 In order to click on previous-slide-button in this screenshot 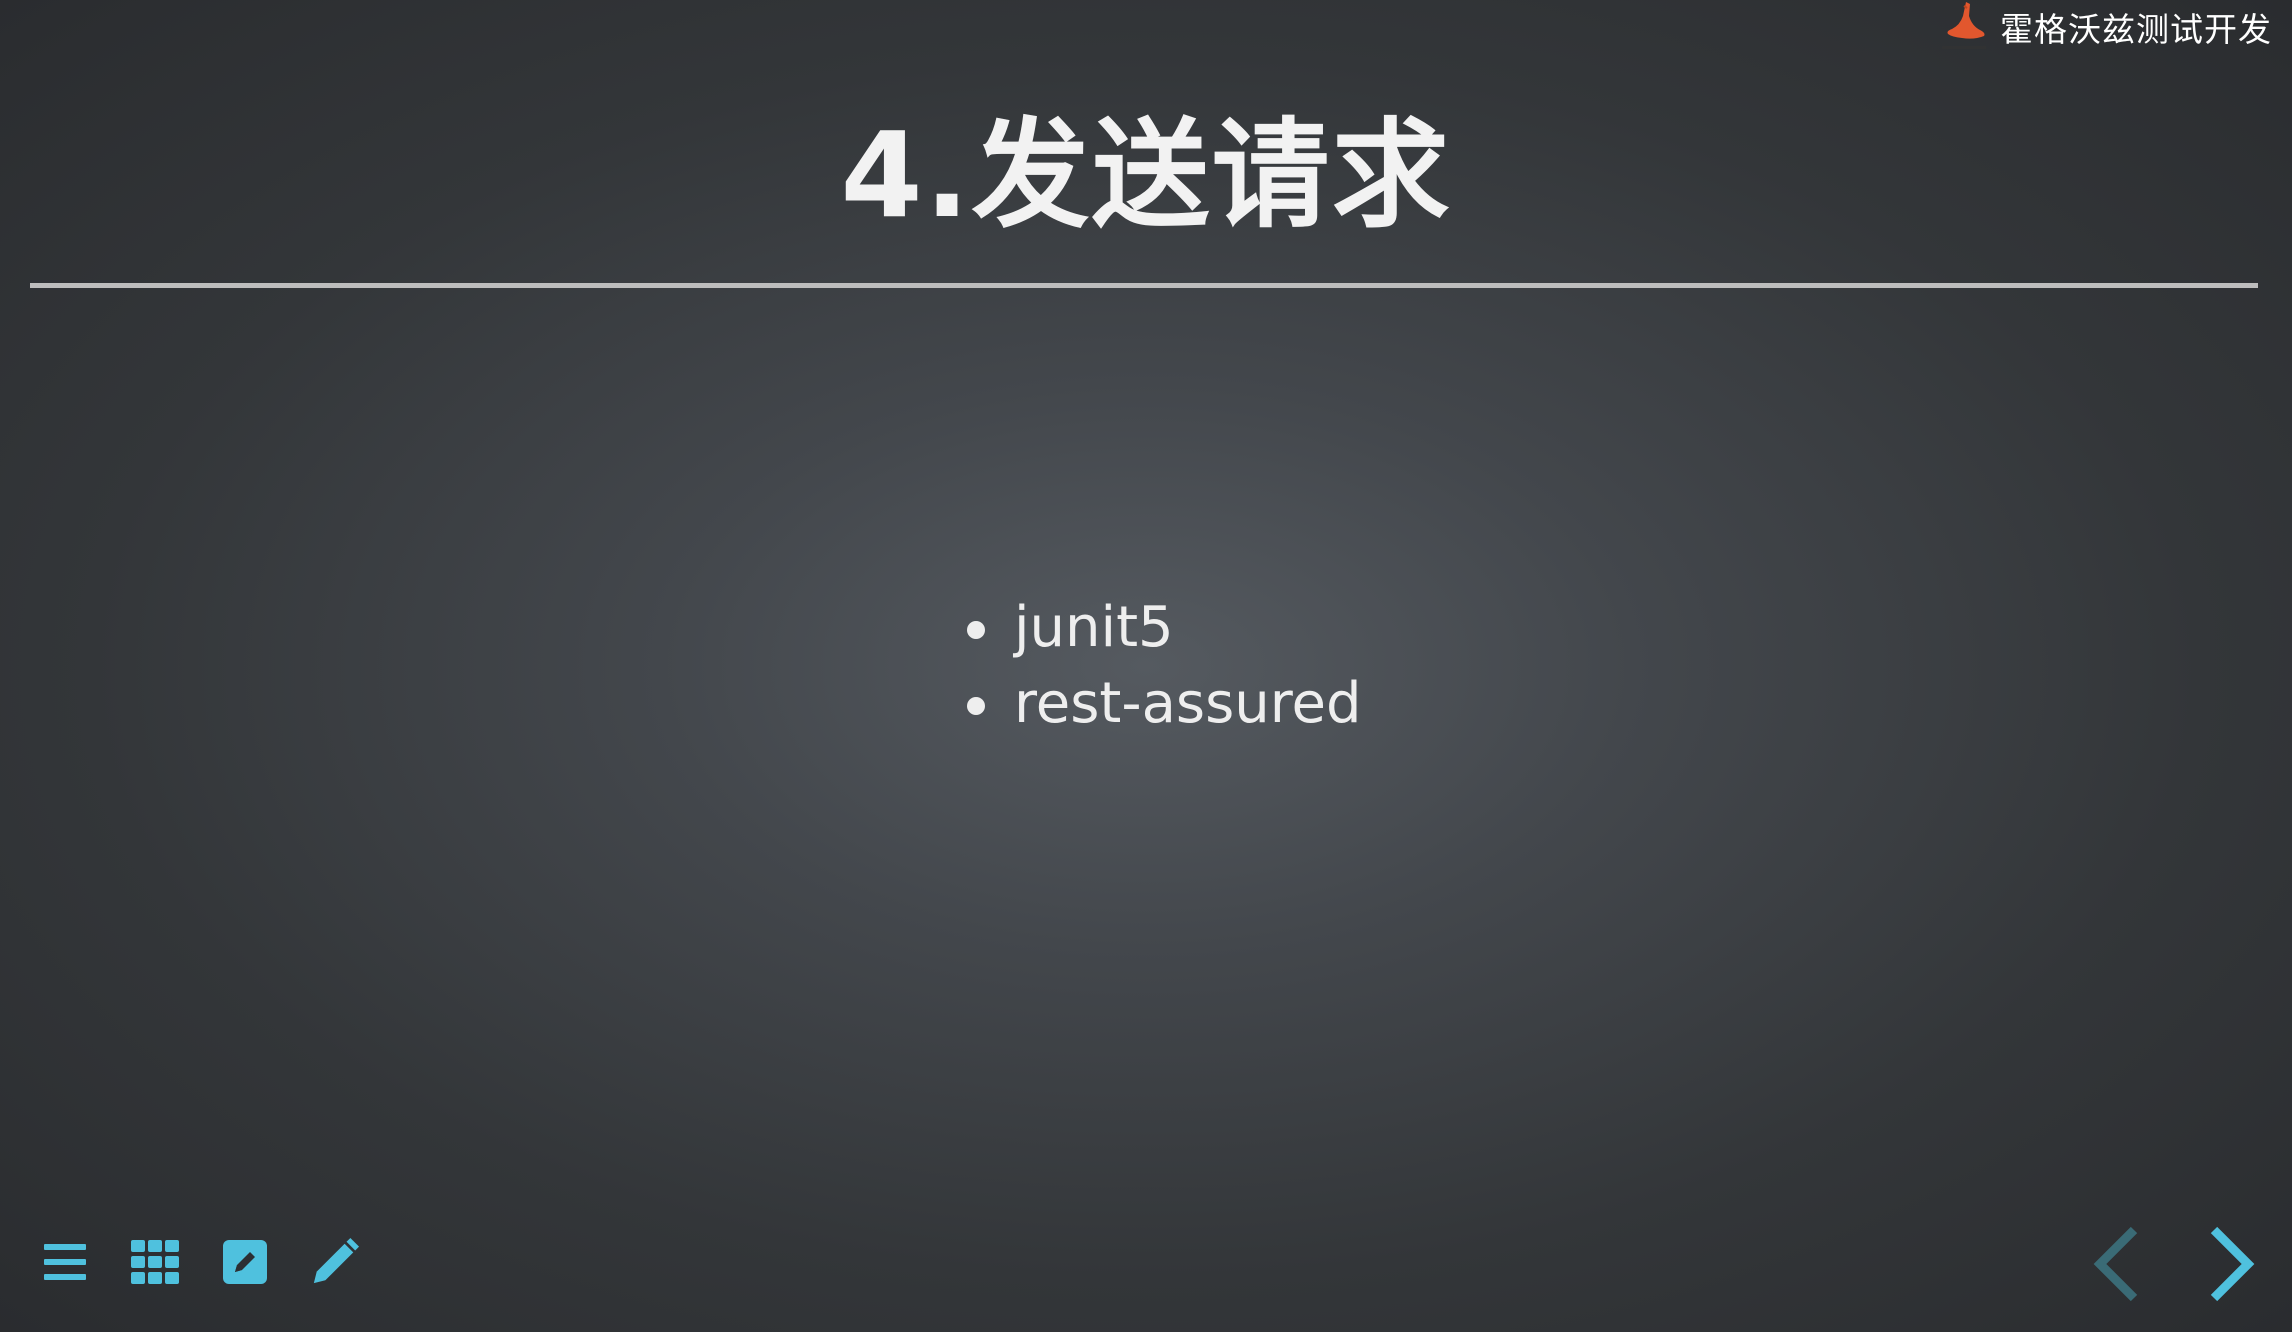, I will do `click(2119, 1264)`.